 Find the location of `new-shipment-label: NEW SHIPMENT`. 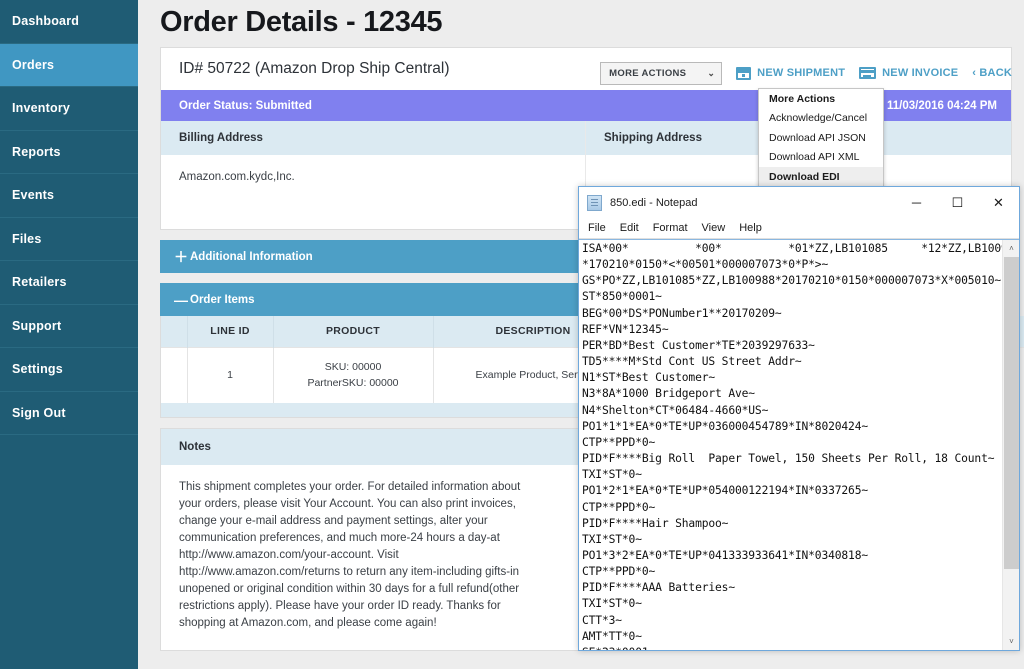

new-shipment-label: NEW SHIPMENT is located at coordinates (801, 73).